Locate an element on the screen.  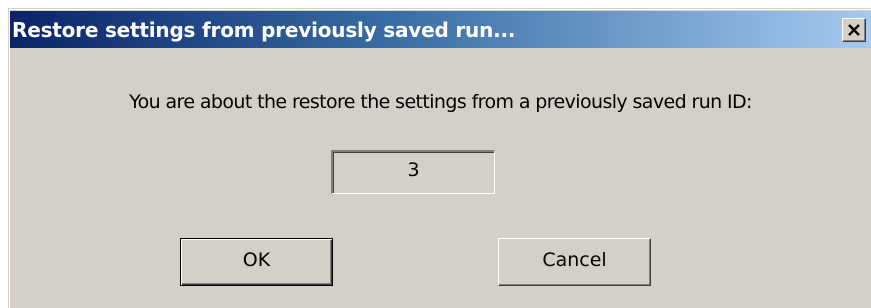
run-id-field: 3 is located at coordinates (413, 172).